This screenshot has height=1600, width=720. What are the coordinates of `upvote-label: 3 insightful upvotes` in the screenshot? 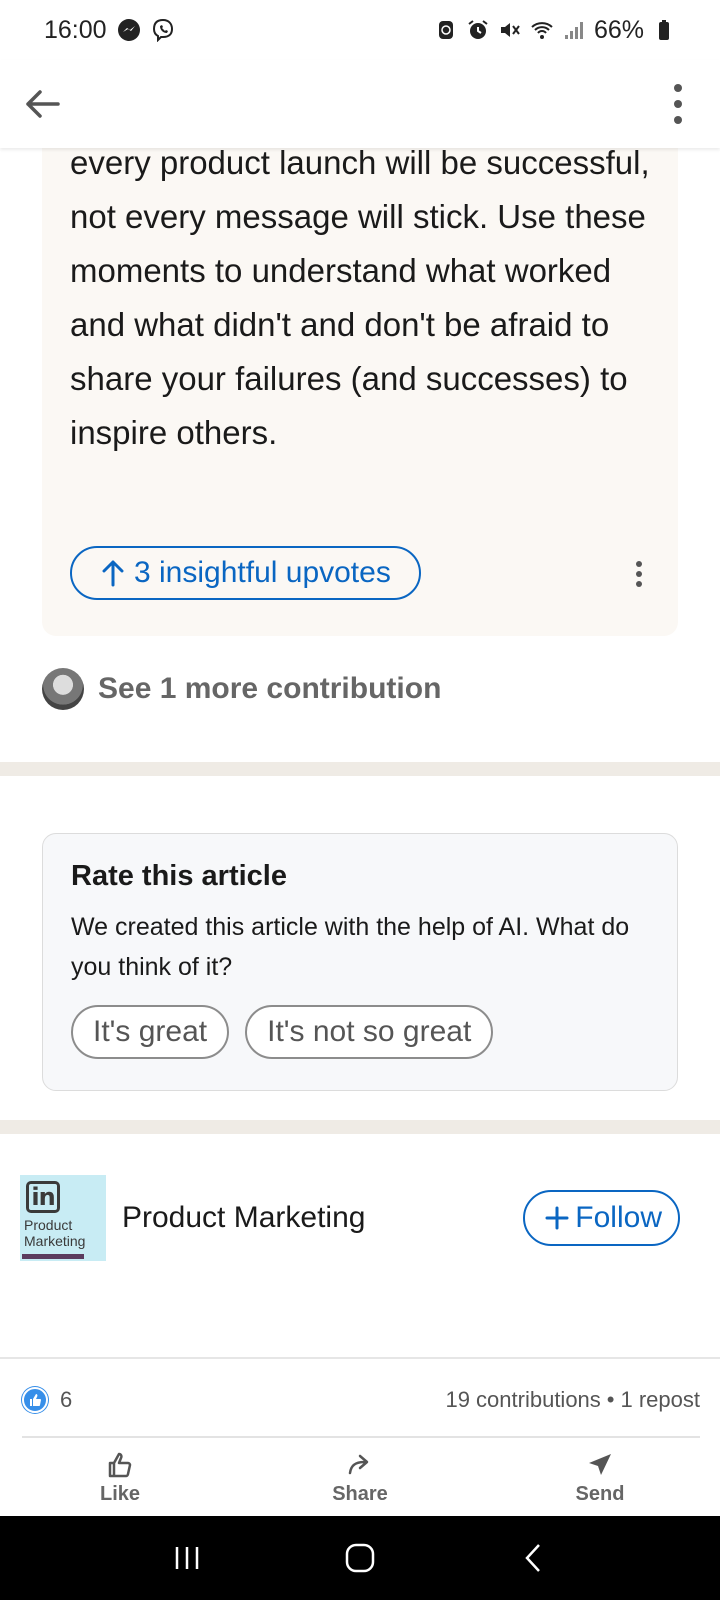 It's located at (262, 572).